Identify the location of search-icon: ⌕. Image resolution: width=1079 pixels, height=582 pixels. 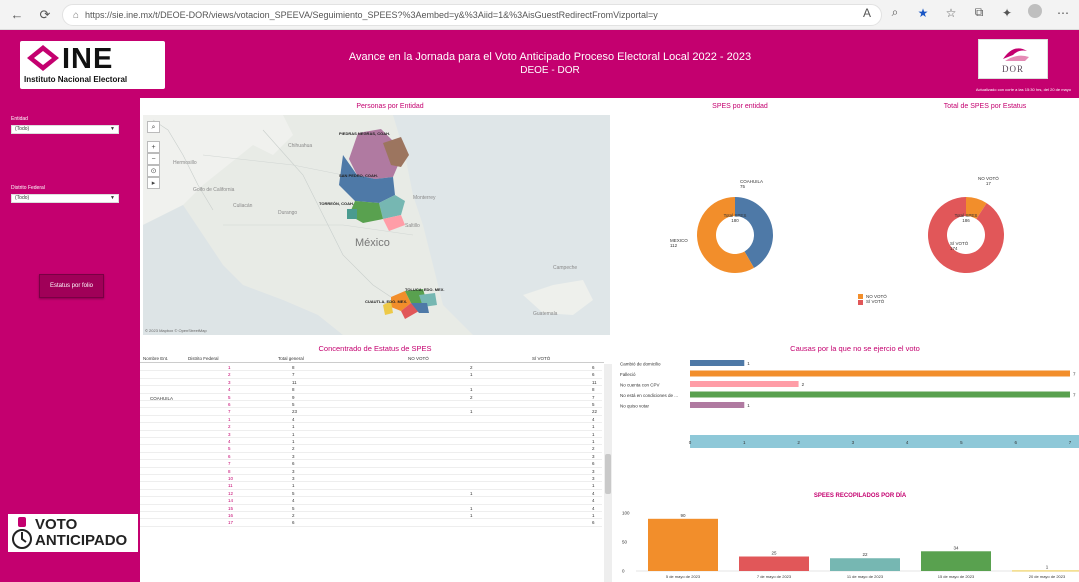
(153, 127).